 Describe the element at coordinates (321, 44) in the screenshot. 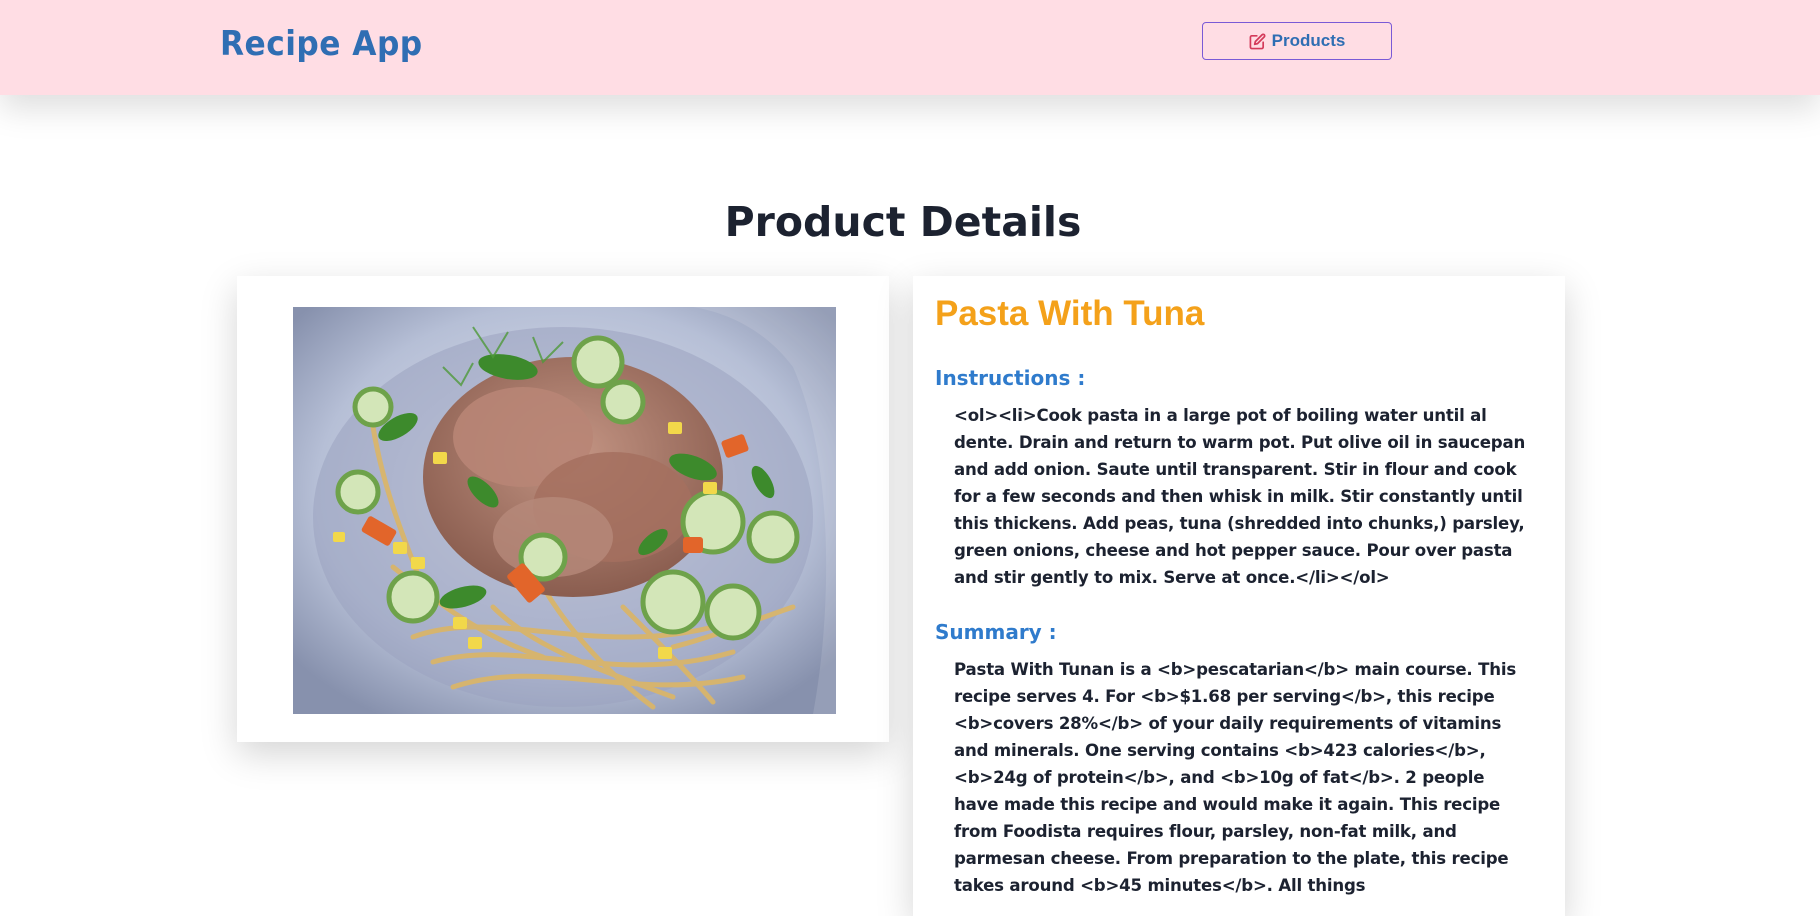

I see `brand-logo: Recipe App` at that location.